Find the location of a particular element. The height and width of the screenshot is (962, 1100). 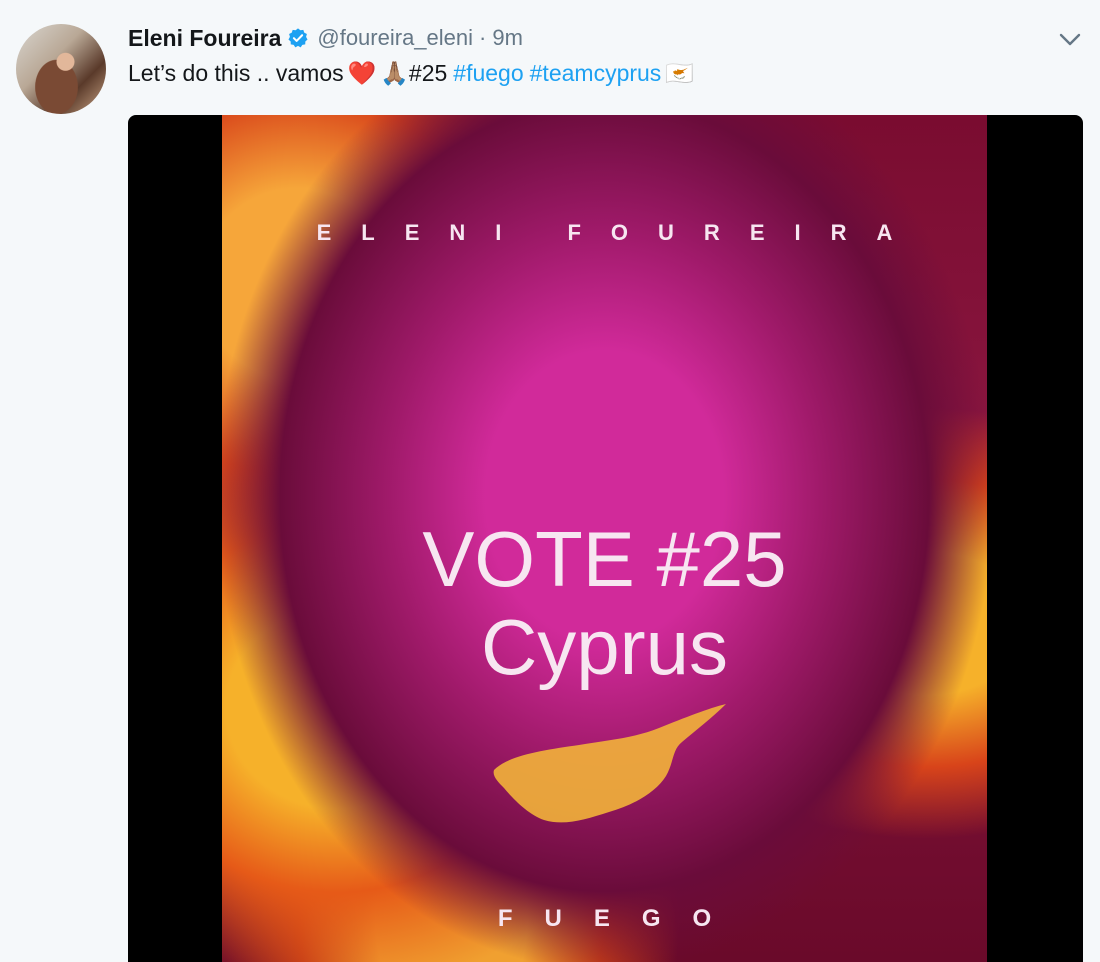

tweet-text-prefix: Let’s do this .. vamos is located at coordinates (236, 73).